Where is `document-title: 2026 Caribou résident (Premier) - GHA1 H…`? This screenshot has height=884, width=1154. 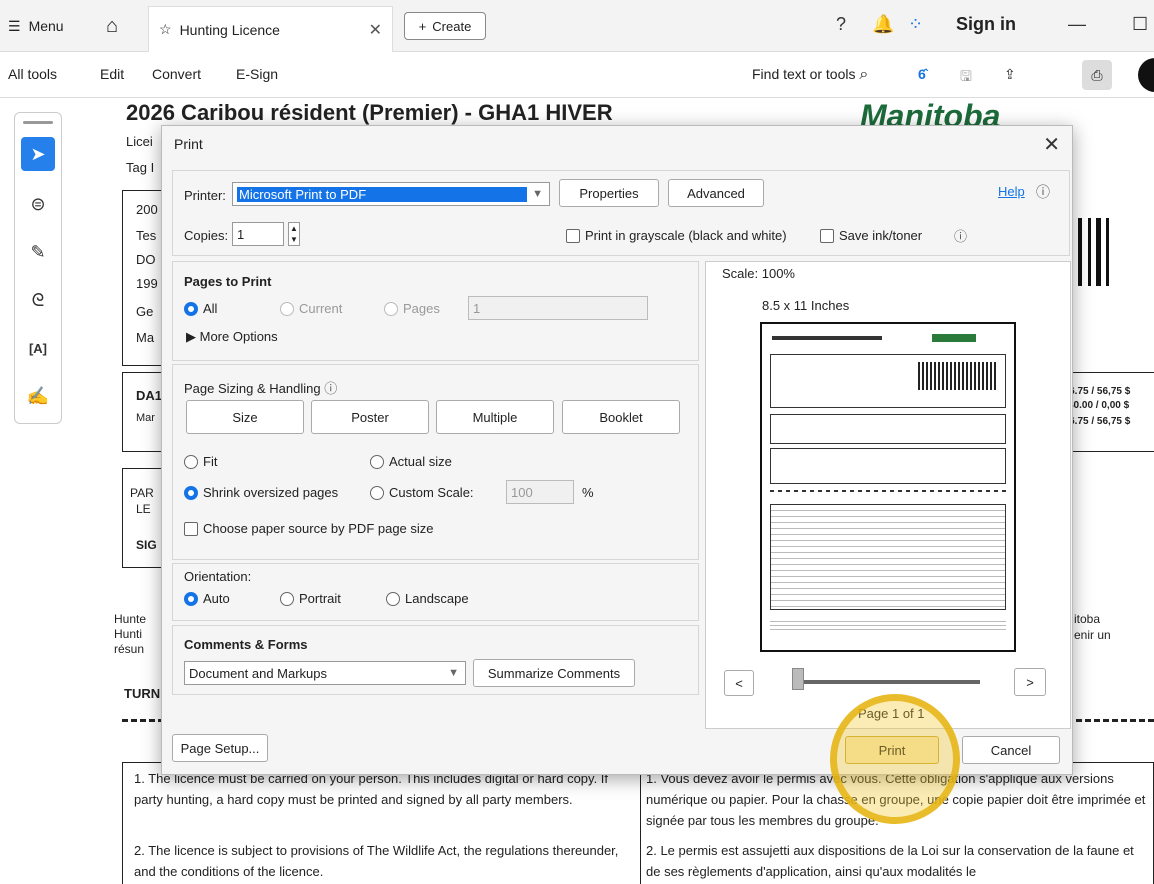
document-title: 2026 Caribou résident (Premier) - GHA1 H… is located at coordinates (369, 112).